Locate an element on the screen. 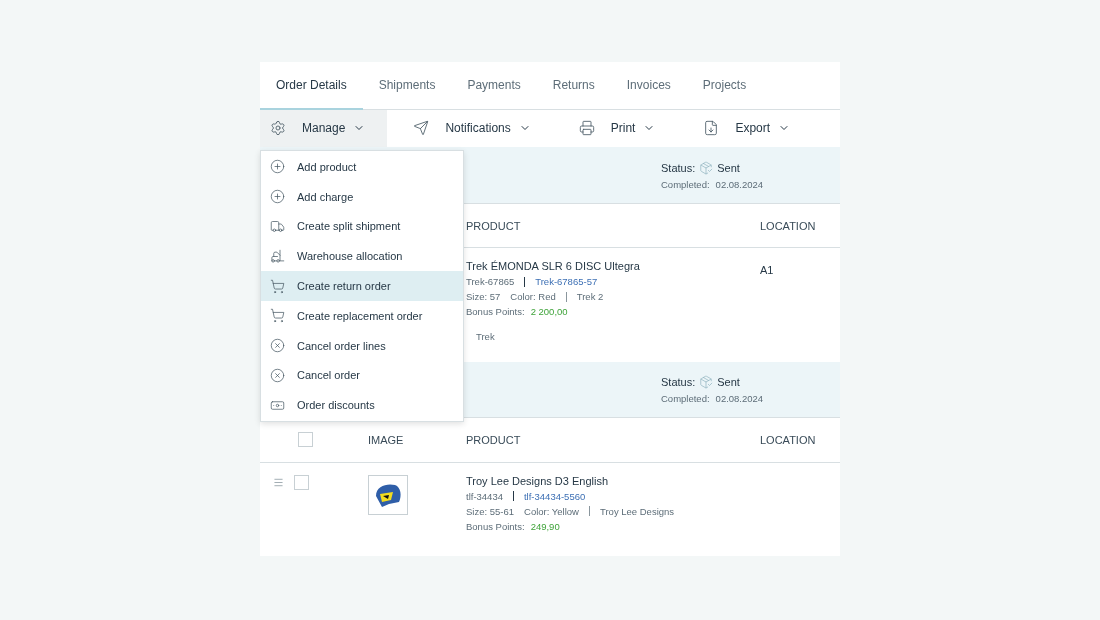  select-all-checkbox is located at coordinates (305, 440).